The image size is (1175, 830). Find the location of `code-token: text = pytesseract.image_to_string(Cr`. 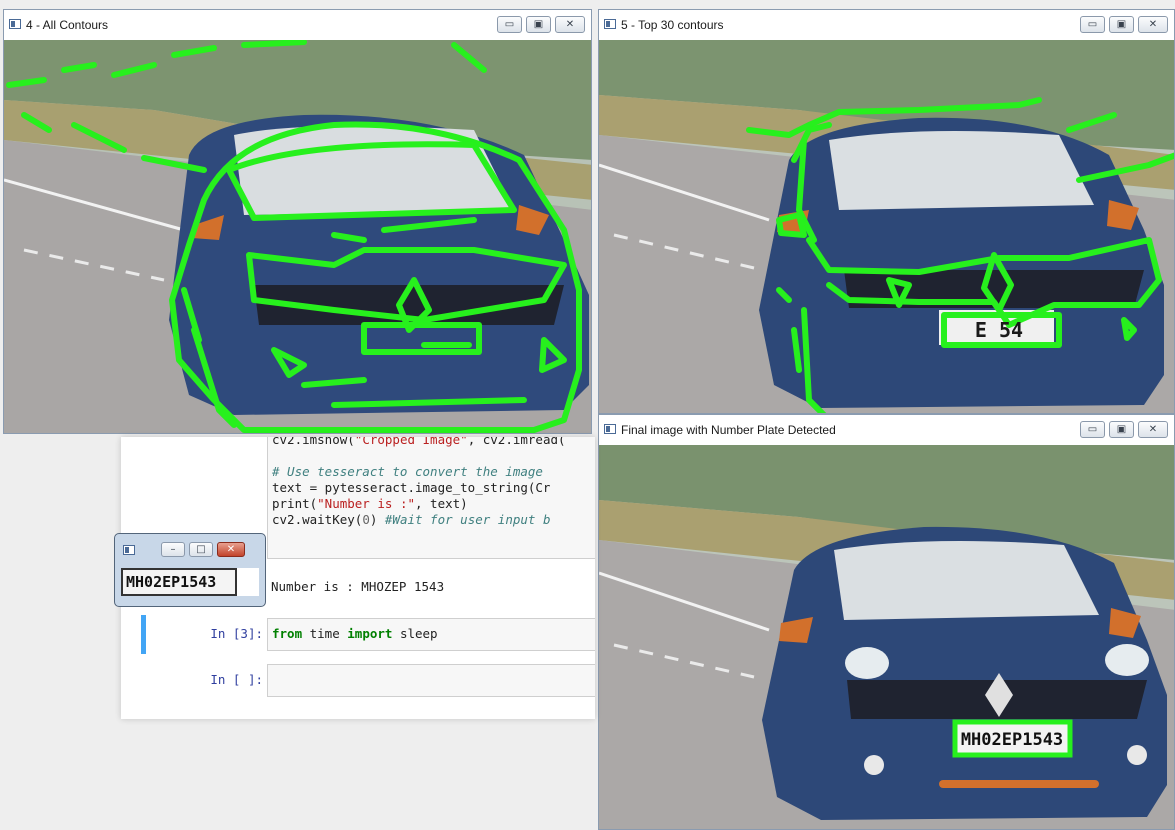

code-token: text = pytesseract.image_to_string(Cr is located at coordinates (411, 487).